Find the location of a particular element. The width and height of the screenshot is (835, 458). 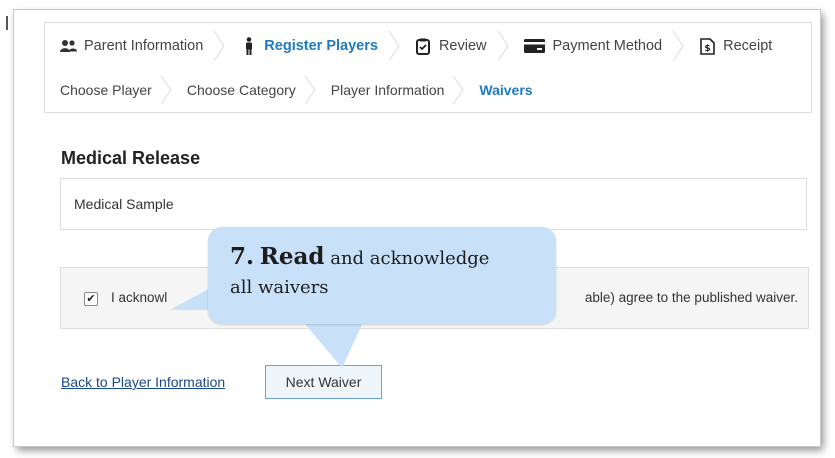

section-title: Medical Release is located at coordinates (131, 158).